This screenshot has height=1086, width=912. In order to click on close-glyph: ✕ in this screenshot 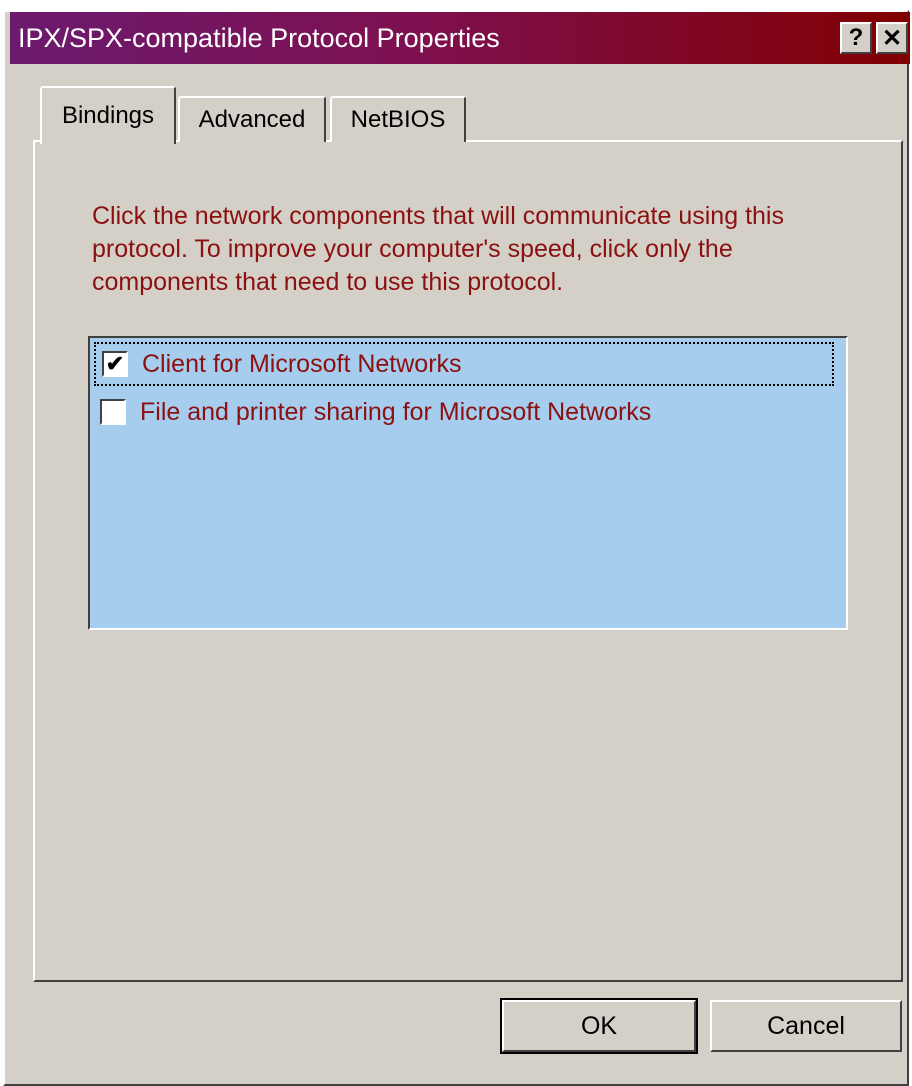, I will do `click(892, 38)`.